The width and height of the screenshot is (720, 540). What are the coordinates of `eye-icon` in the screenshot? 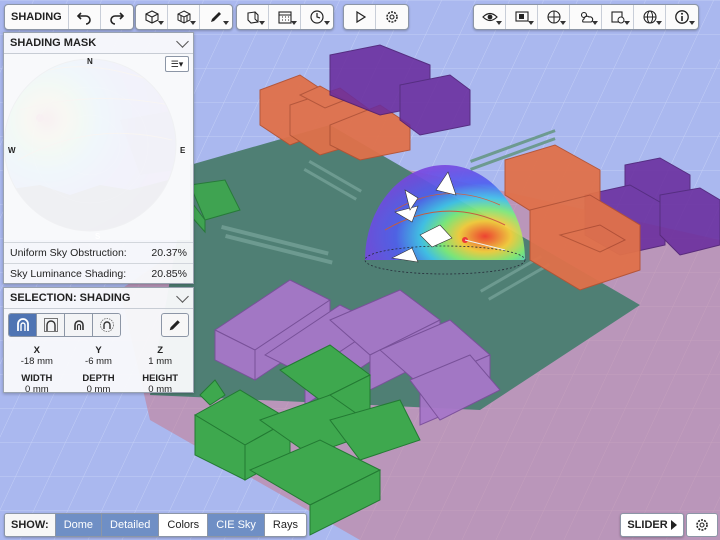 It's located at (489, 17).